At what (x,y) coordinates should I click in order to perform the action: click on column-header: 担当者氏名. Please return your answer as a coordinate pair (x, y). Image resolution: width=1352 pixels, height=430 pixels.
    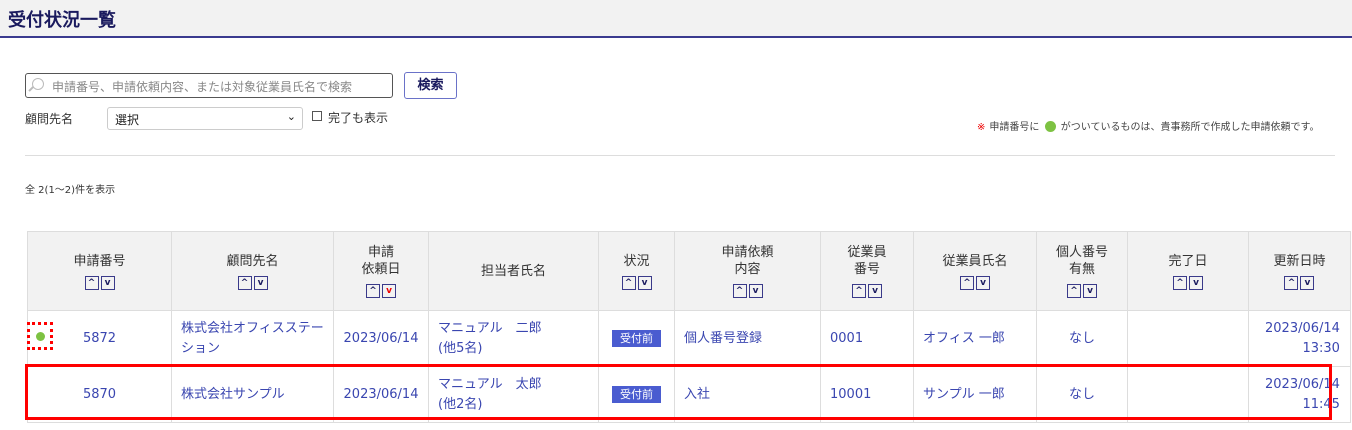
    Looking at the image, I should click on (513, 271).